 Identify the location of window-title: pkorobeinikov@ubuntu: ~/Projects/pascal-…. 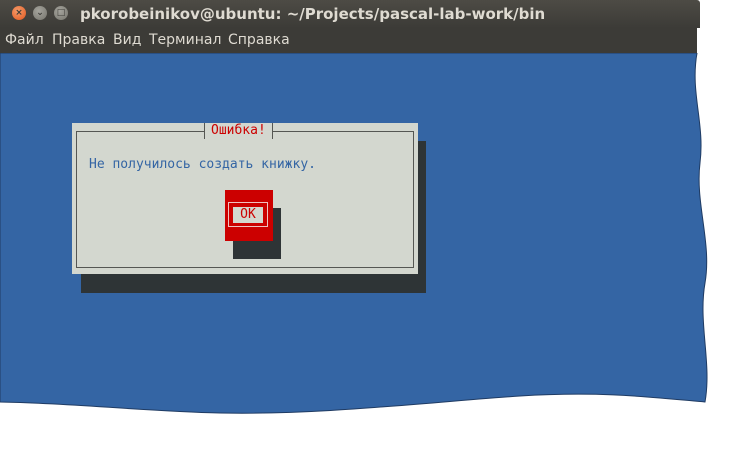
(313, 14).